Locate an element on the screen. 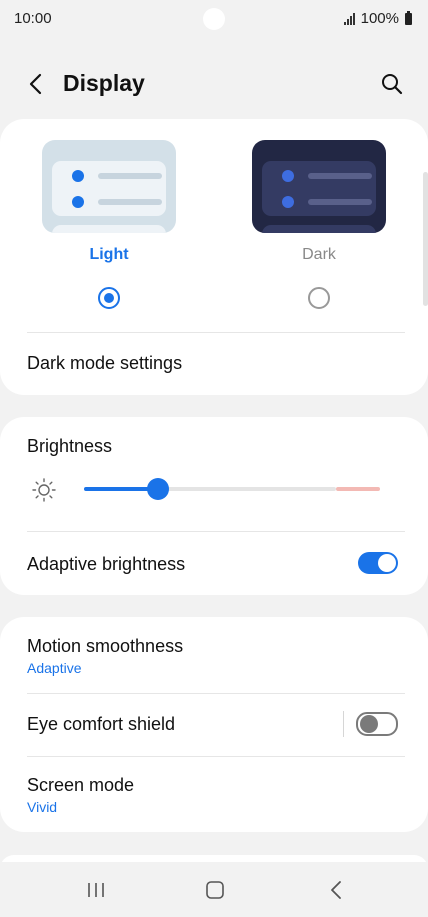 The width and height of the screenshot is (428, 917). home-button is located at coordinates (215, 890).